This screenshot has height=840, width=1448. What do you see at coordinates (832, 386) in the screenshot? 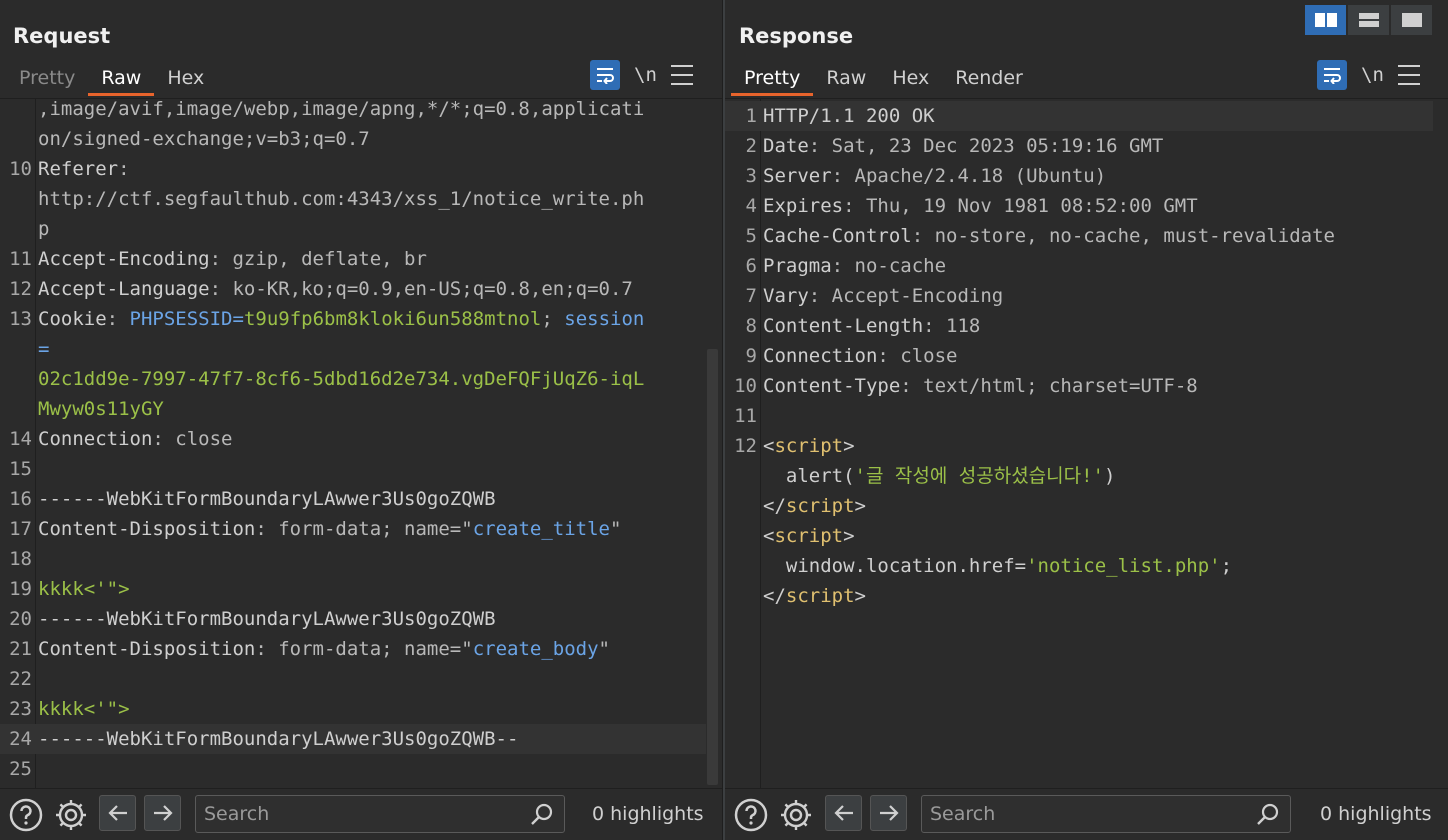
I see `code-token: Content-Type` at bounding box center [832, 386].